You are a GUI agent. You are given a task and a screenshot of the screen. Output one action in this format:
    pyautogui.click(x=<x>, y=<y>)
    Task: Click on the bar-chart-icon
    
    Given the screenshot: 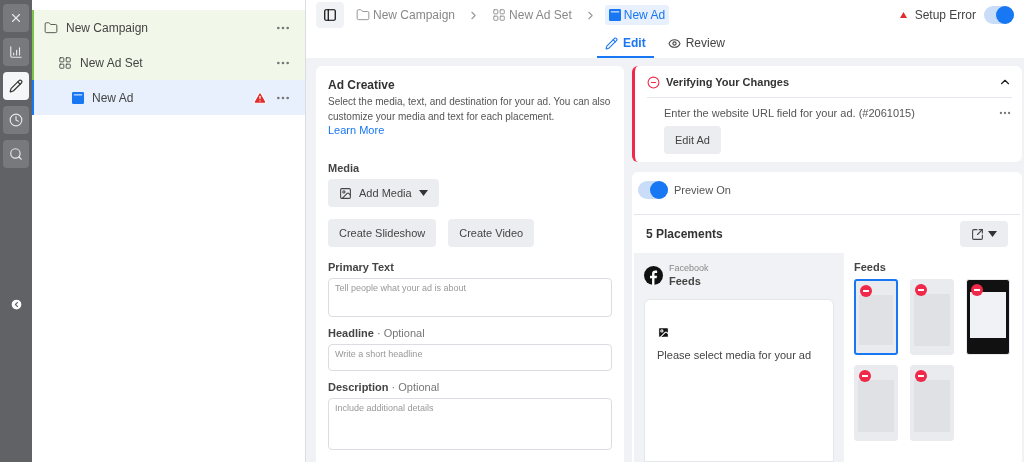 What is the action you would take?
    pyautogui.click(x=16, y=52)
    